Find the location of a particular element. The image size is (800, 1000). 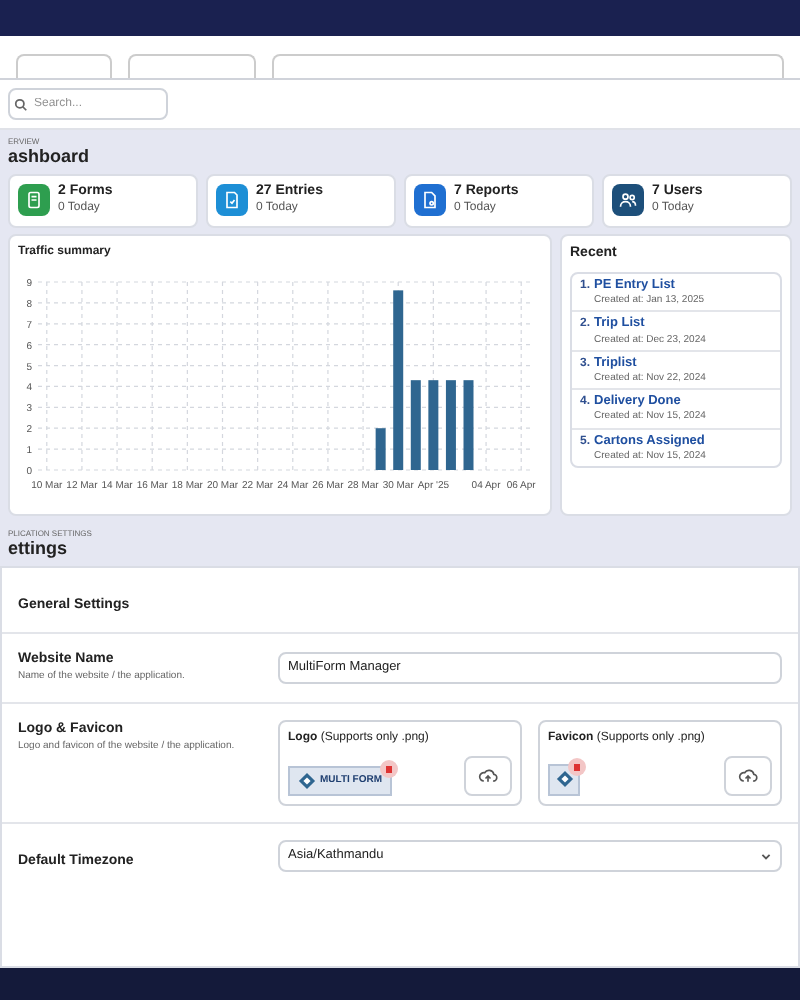

users-icon is located at coordinates (628, 200).